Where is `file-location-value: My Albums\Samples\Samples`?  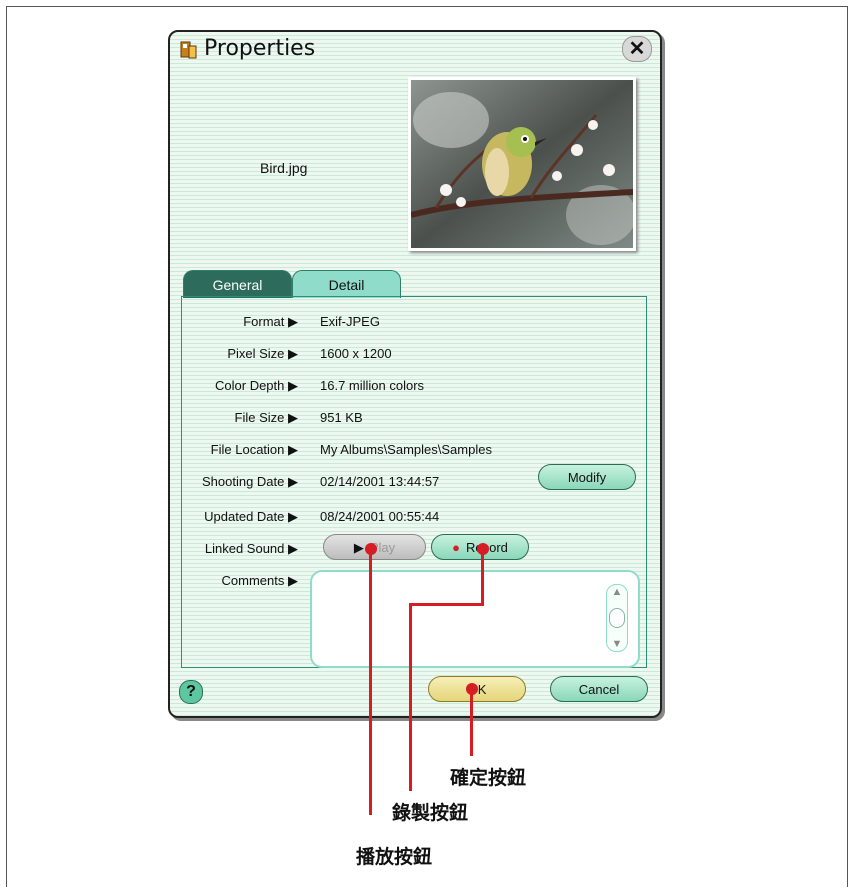
file-location-value: My Albums\Samples\Samples is located at coordinates (406, 449).